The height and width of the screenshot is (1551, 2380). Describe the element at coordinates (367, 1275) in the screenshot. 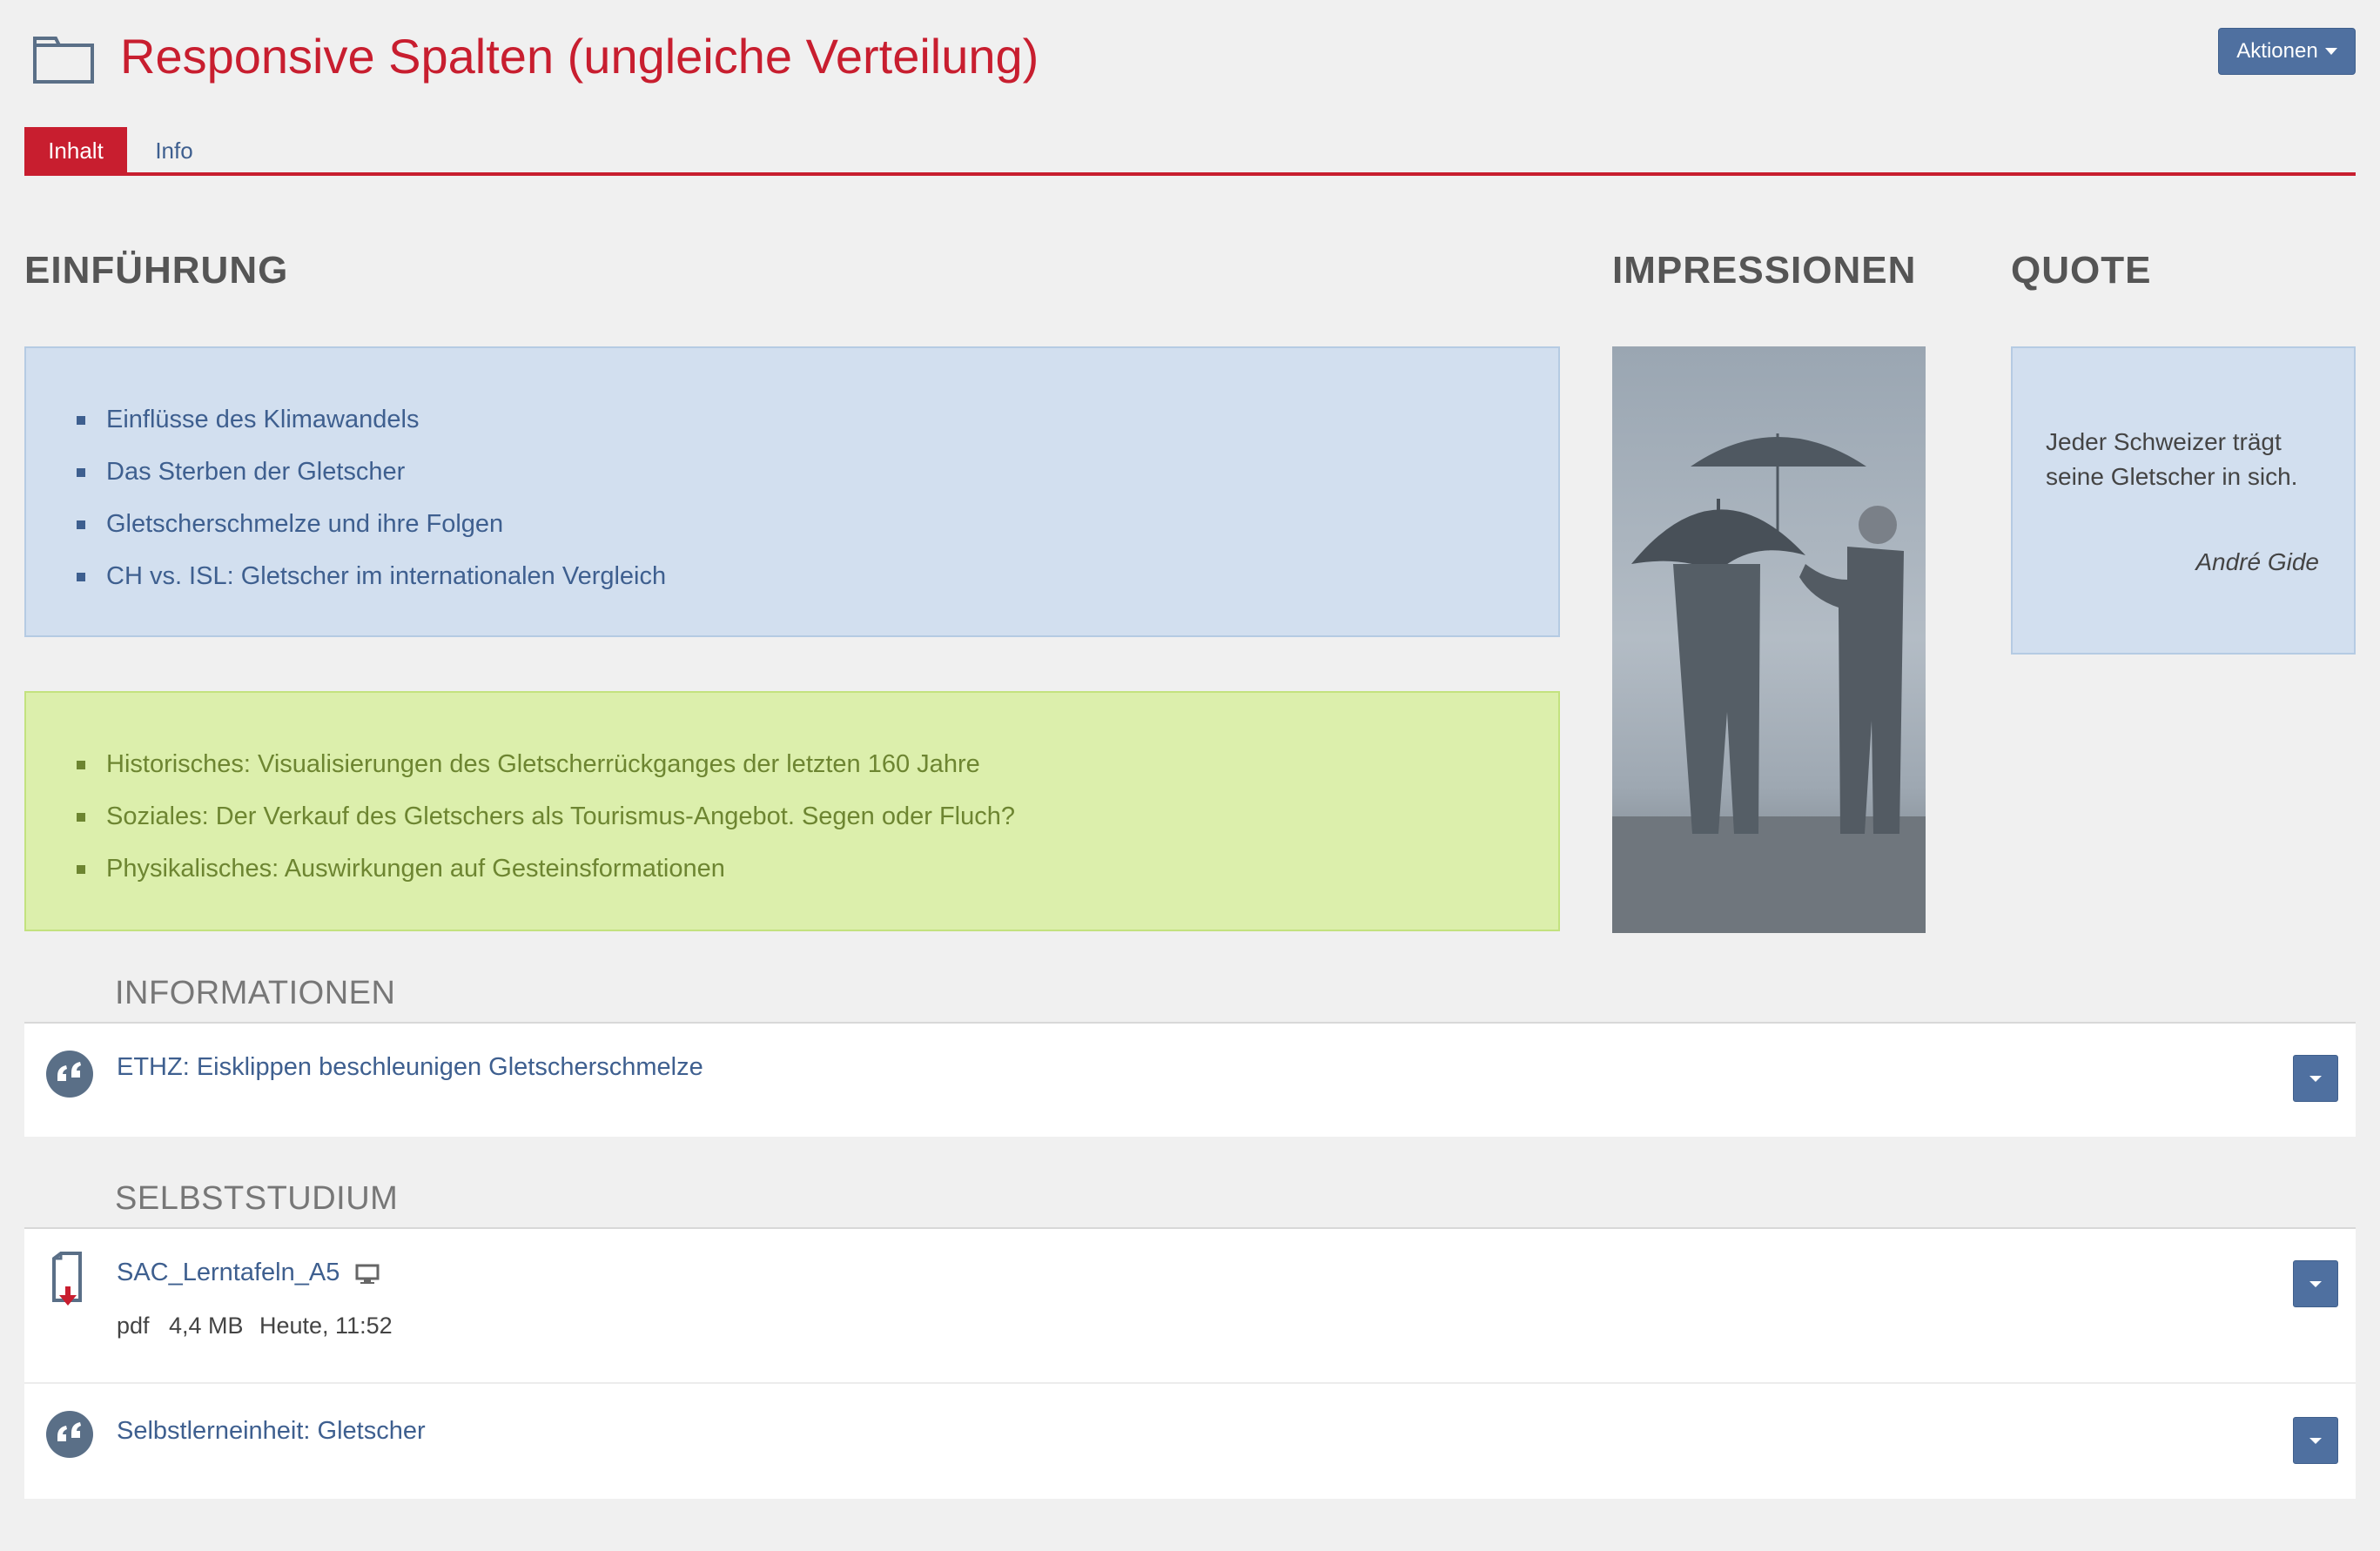

I see `monitor-icon` at that location.